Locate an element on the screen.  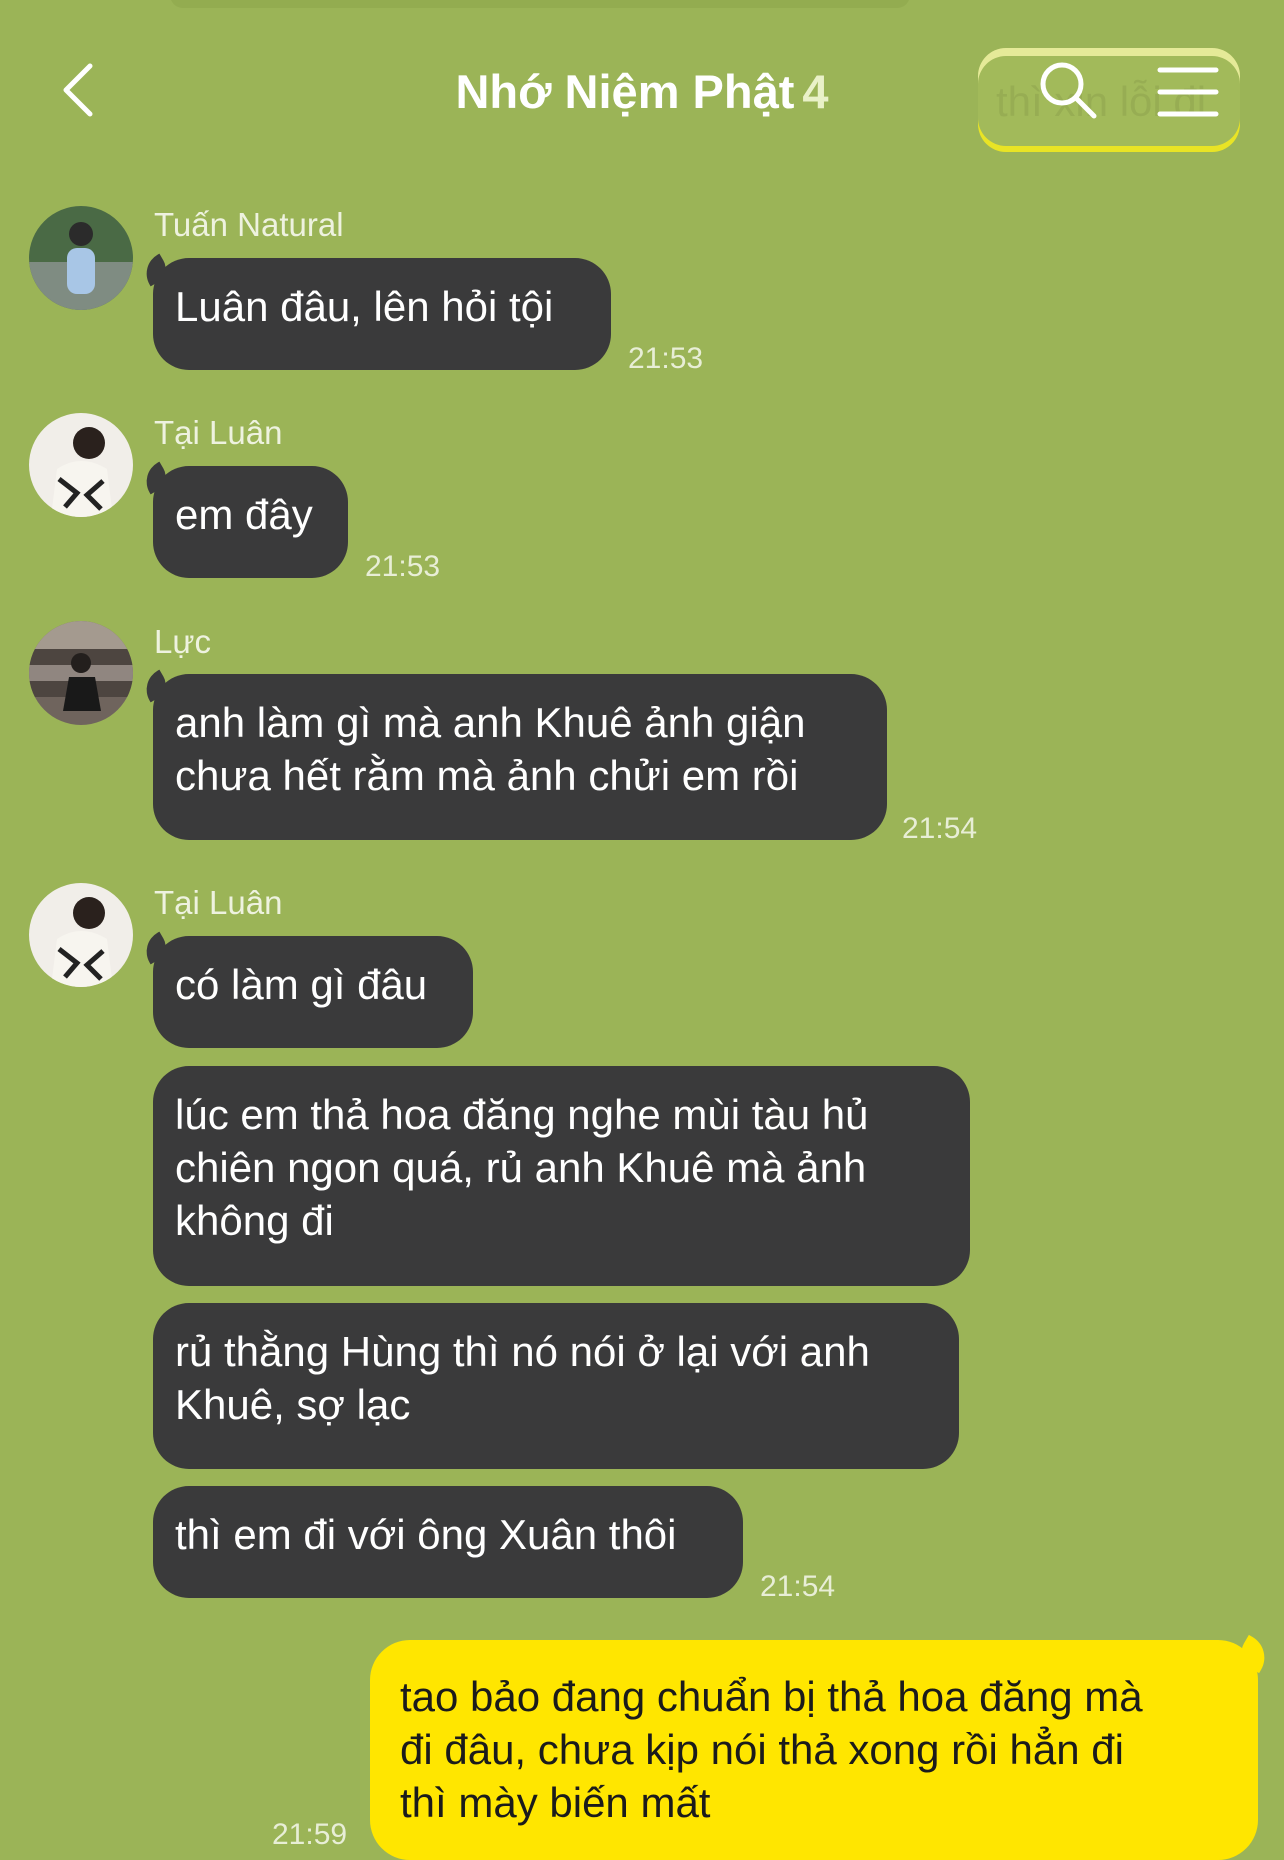
sender-name: Lực is located at coordinates (182, 641).